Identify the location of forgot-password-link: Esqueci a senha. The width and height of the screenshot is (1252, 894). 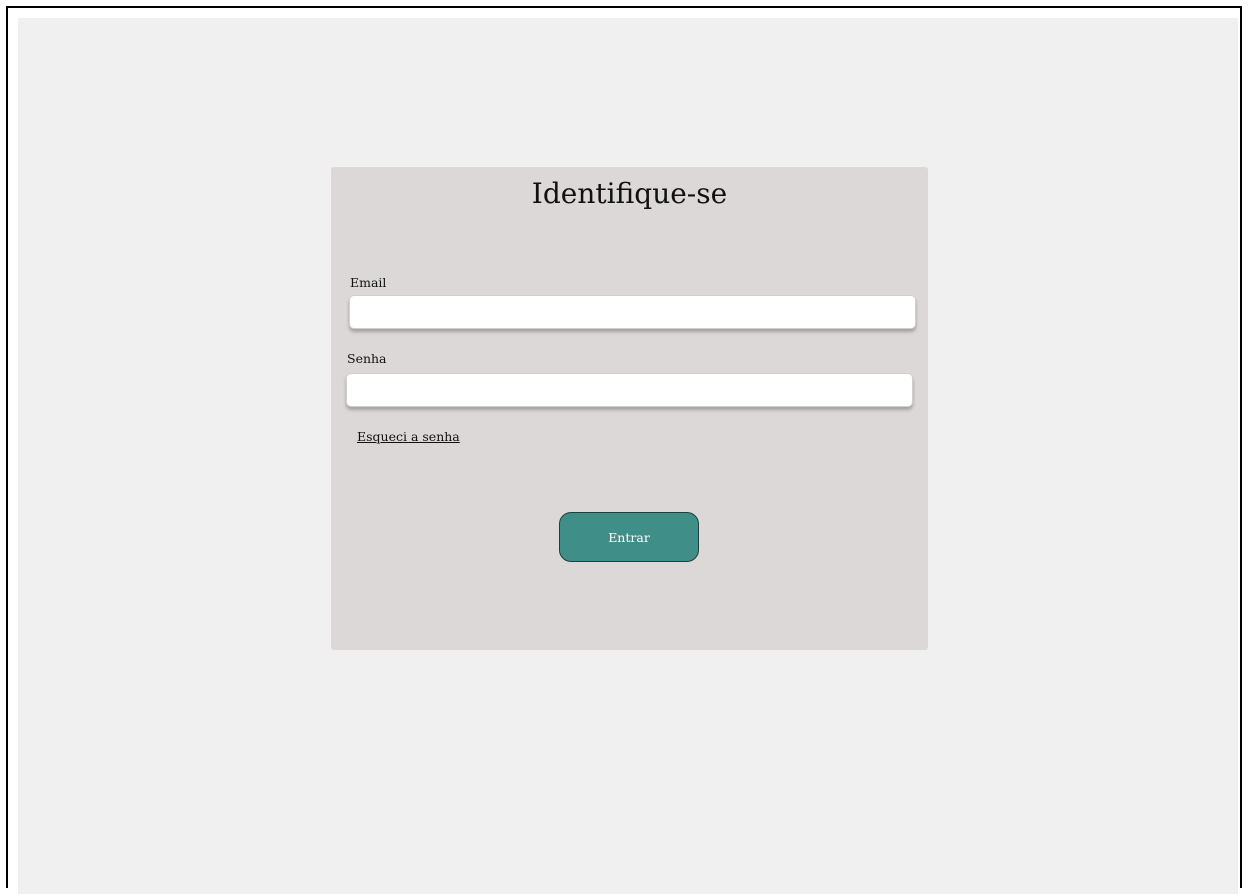
(408, 436).